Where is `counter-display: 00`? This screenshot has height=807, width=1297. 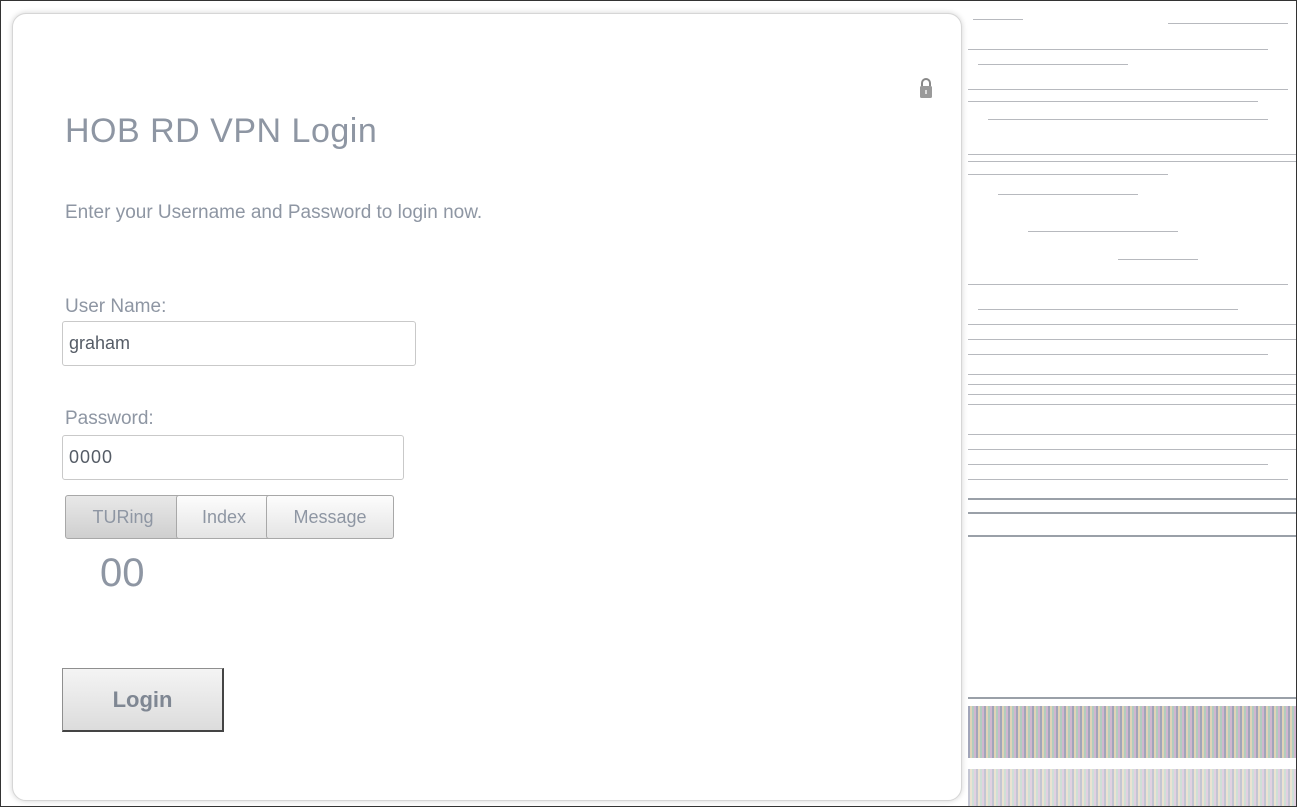 counter-display: 00 is located at coordinates (122, 573).